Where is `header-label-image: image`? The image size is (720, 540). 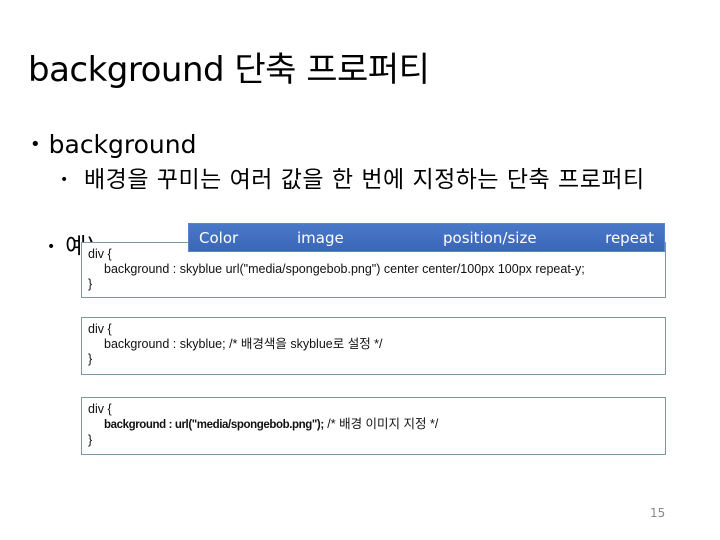
header-label-image: image is located at coordinates (320, 238).